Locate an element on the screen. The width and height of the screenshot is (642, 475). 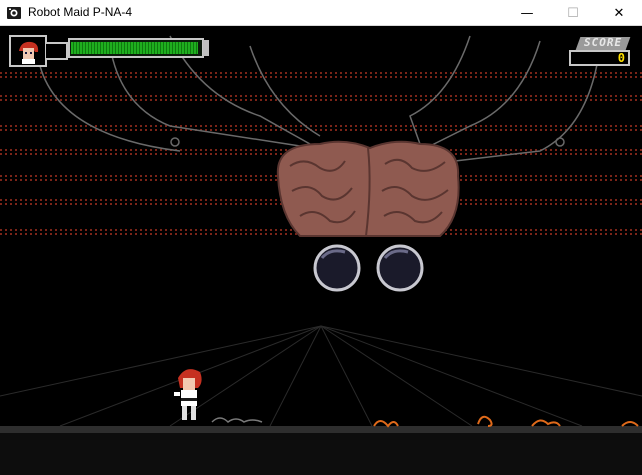
hud-connector is located at coordinates (57, 51).